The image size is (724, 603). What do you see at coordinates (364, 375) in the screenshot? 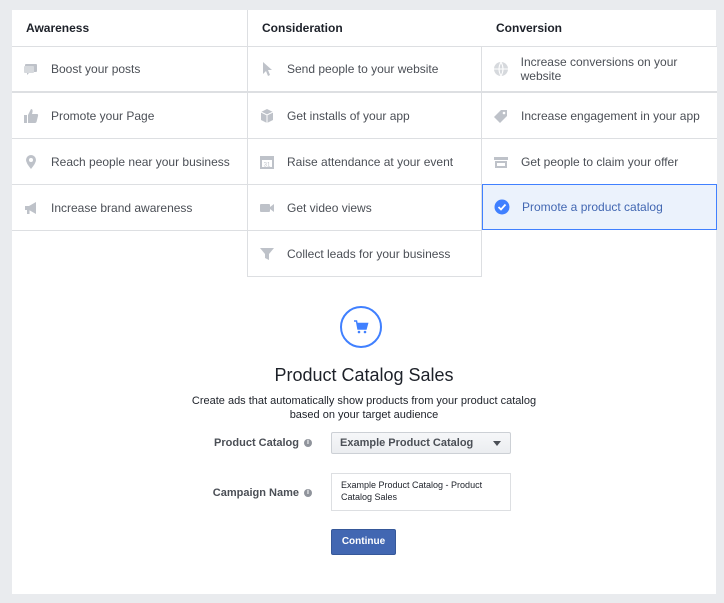
I see `objective-title: Product Catalog Sales` at bounding box center [364, 375].